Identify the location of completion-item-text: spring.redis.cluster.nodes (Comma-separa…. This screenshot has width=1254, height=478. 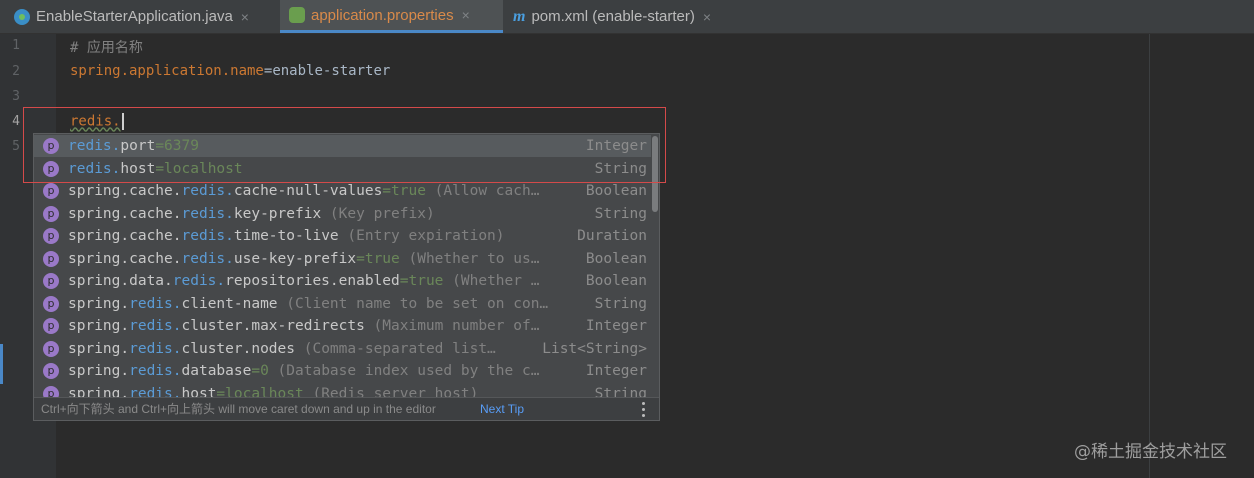
(308, 349).